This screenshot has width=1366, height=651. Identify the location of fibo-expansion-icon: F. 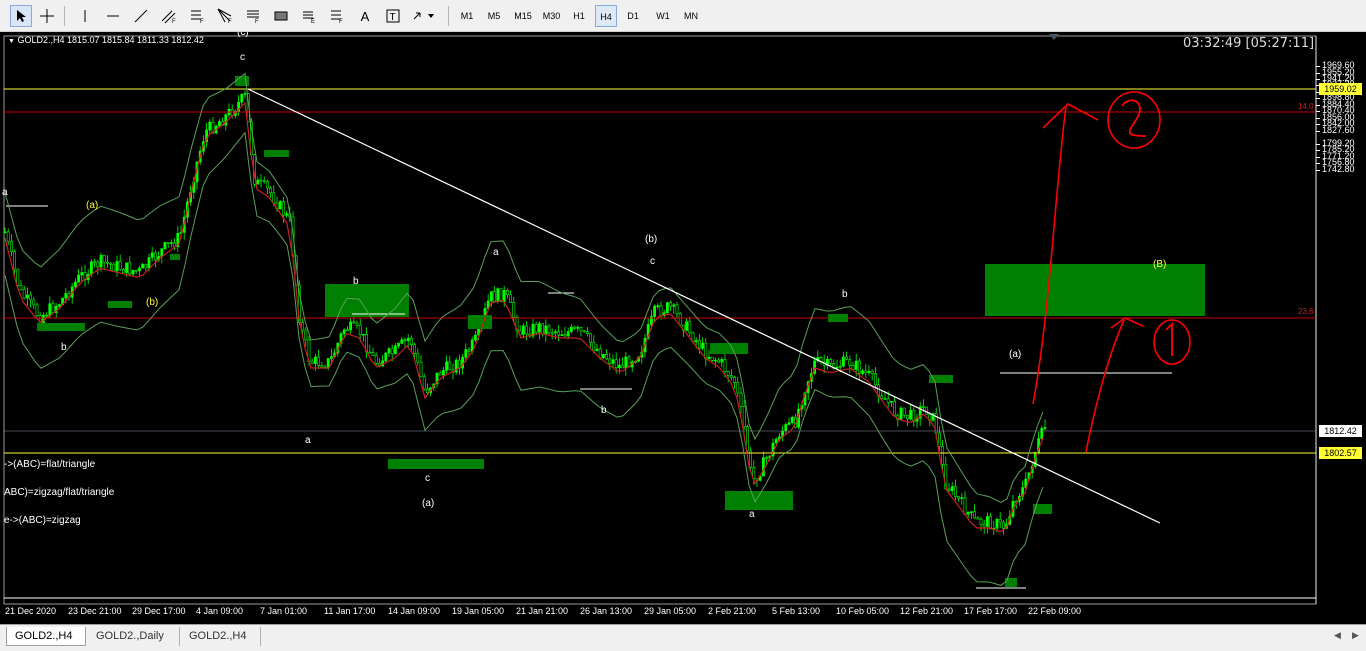
(337, 16).